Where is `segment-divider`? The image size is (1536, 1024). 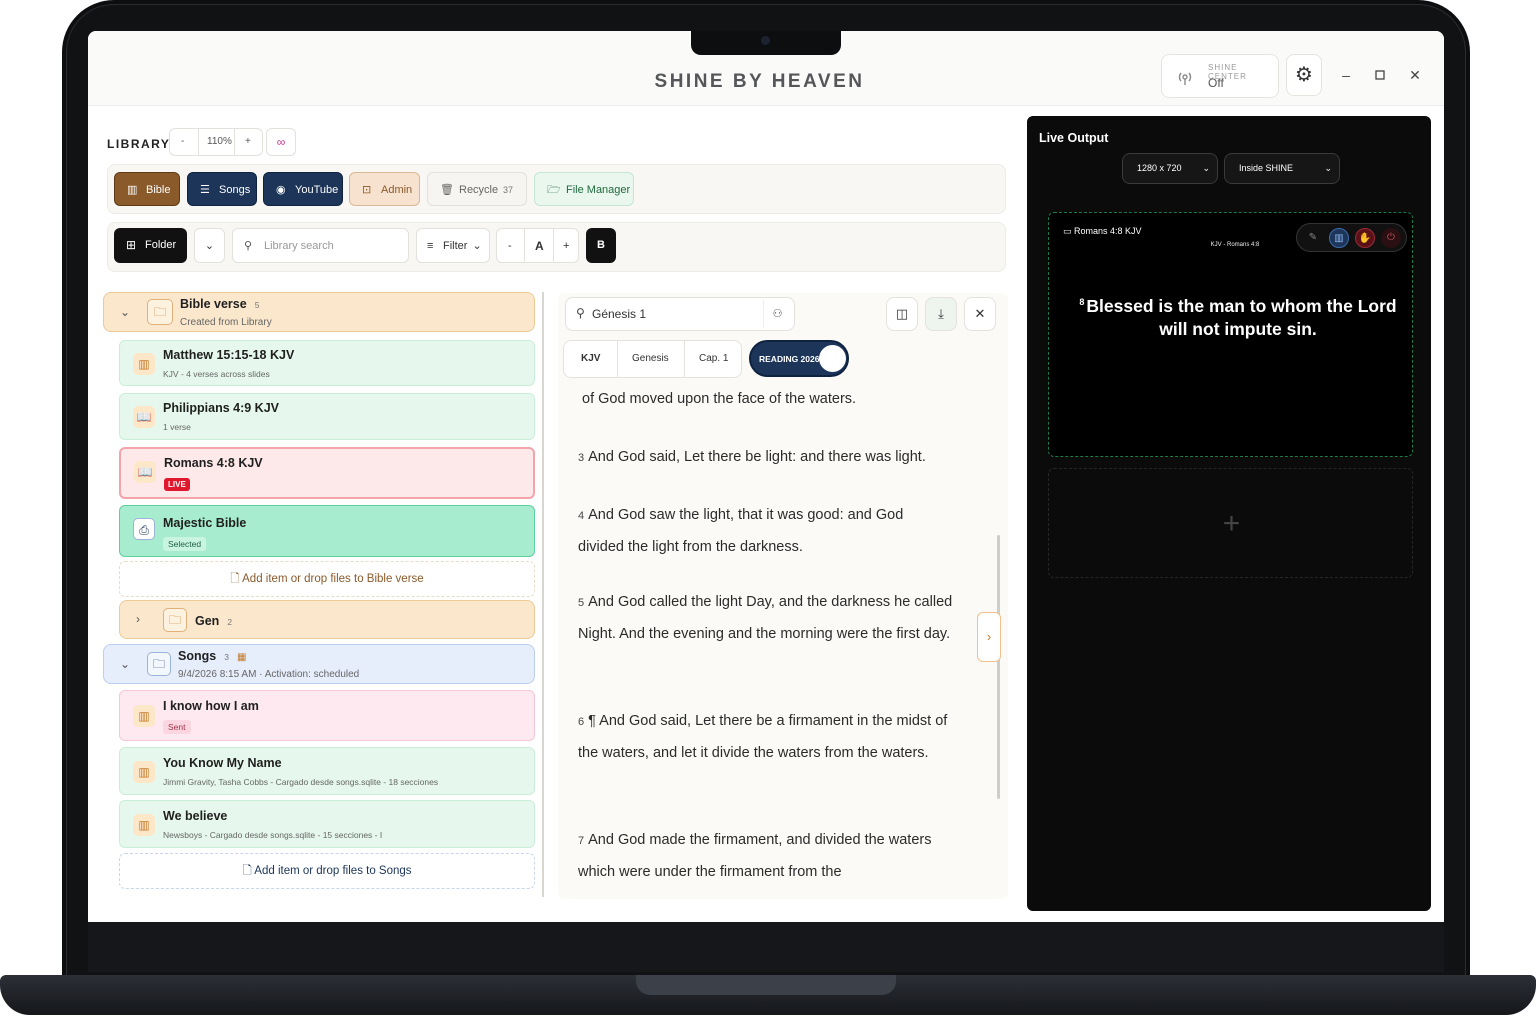
segment-divider is located at coordinates (684, 359).